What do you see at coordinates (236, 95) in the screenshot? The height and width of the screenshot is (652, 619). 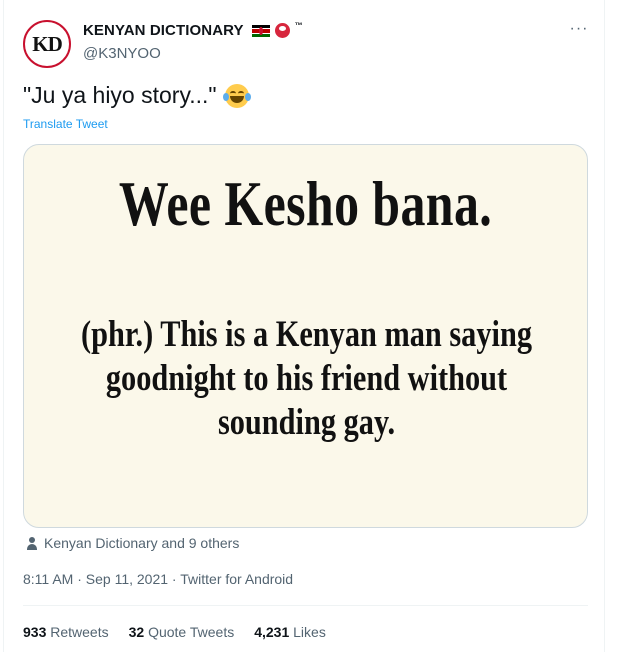 I see `face-with-tears-of-joy-icon` at bounding box center [236, 95].